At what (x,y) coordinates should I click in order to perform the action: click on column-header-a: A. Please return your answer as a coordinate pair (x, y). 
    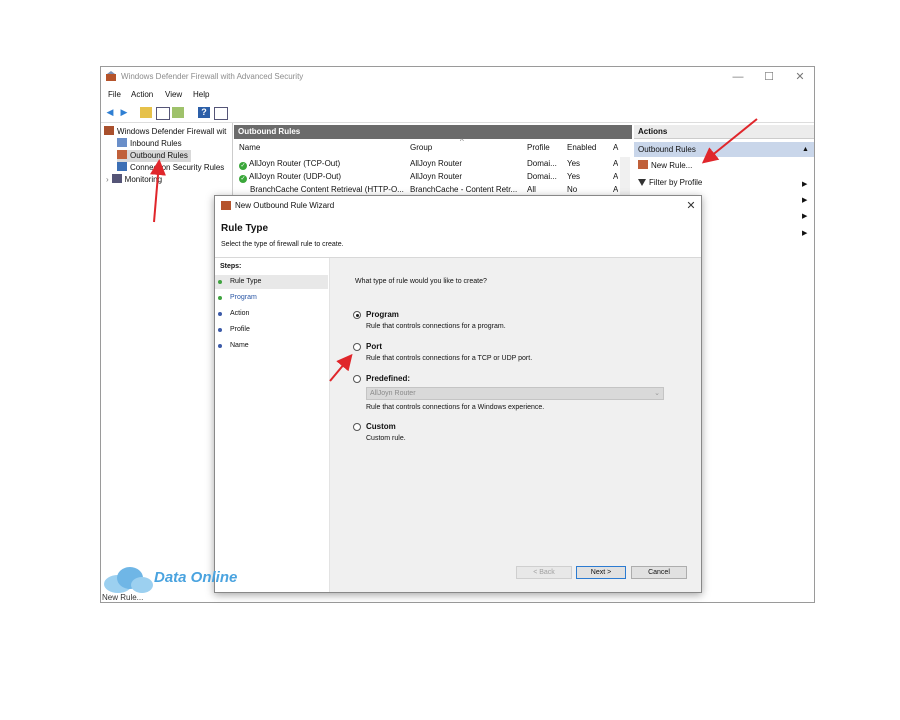
    Looking at the image, I should click on (615, 148).